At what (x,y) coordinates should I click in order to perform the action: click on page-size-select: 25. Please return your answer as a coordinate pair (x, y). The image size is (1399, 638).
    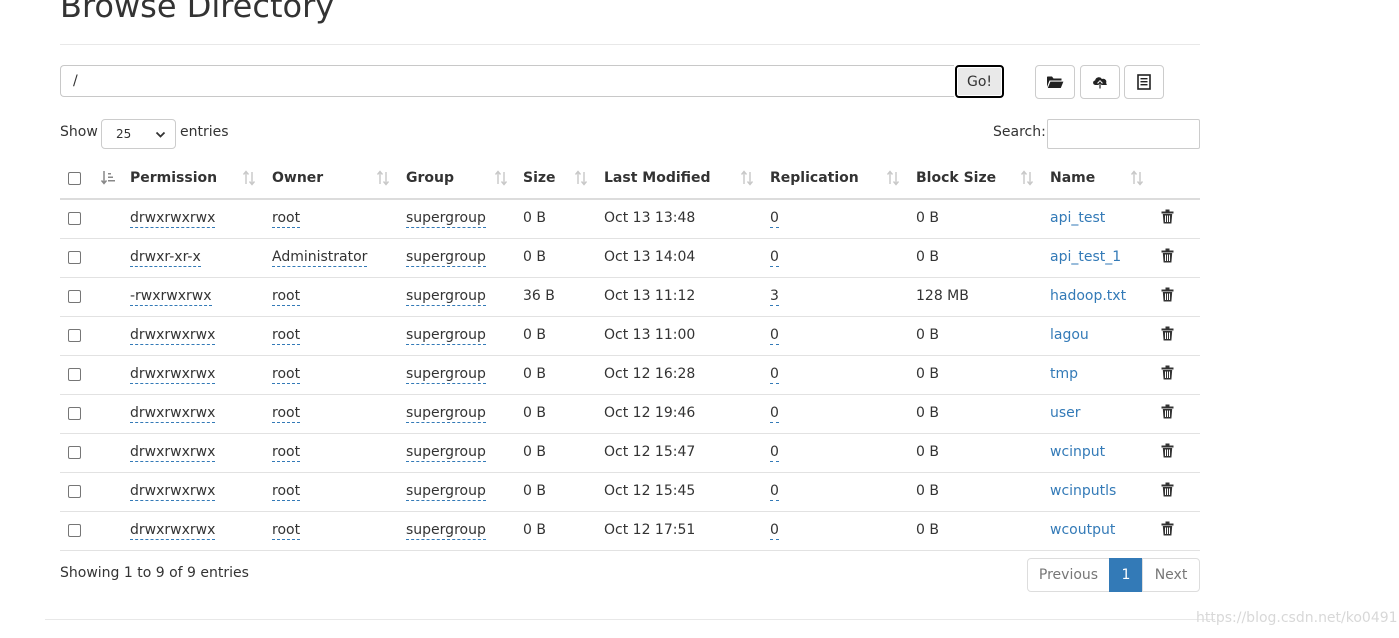
    Looking at the image, I should click on (138, 134).